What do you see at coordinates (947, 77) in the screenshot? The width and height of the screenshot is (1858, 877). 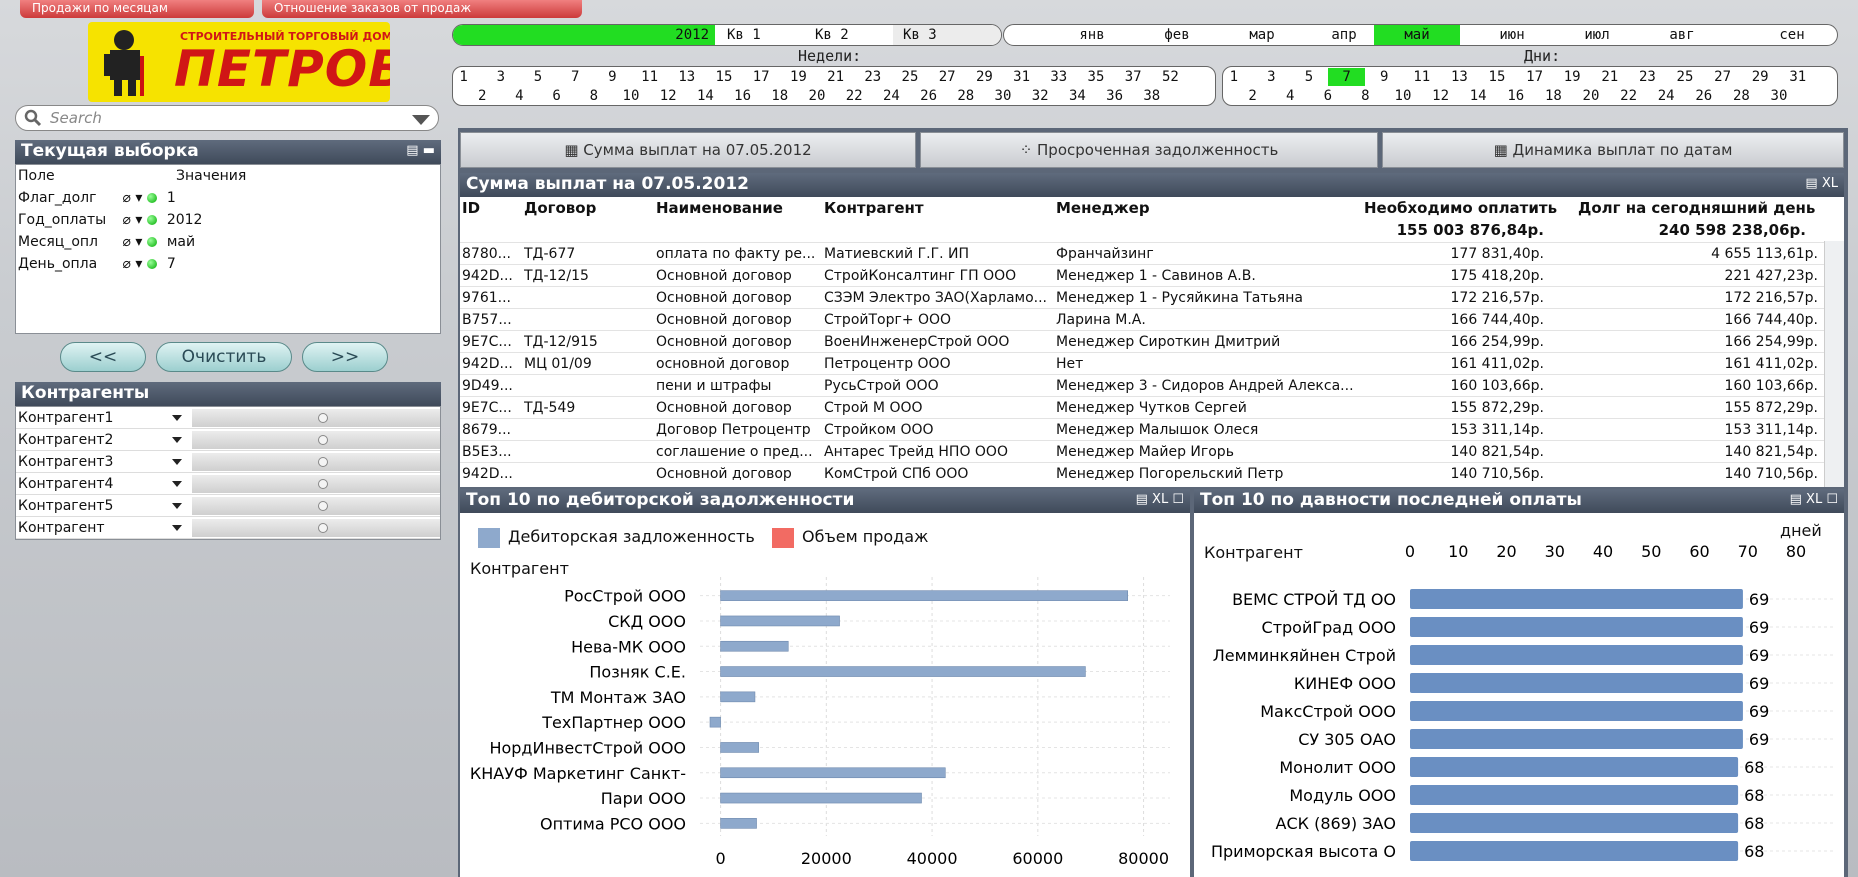 I see `period-number: 27` at bounding box center [947, 77].